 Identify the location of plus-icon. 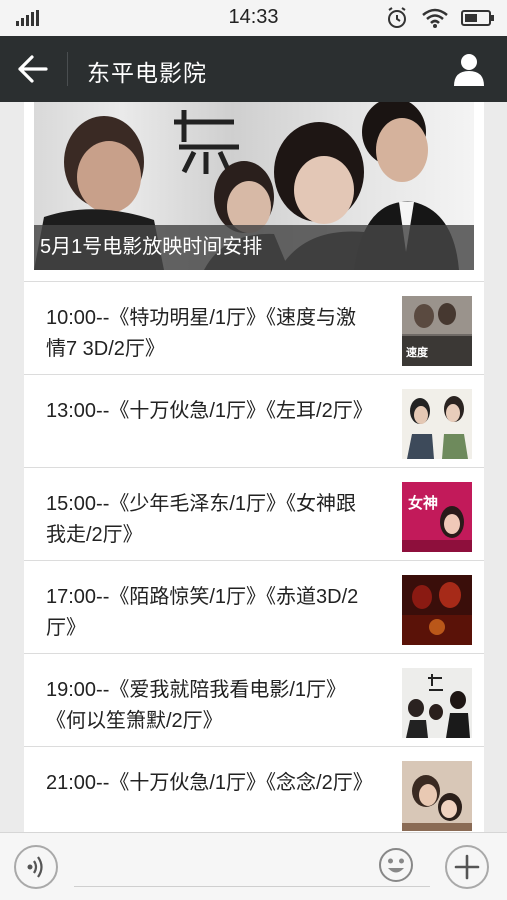
(467, 867).